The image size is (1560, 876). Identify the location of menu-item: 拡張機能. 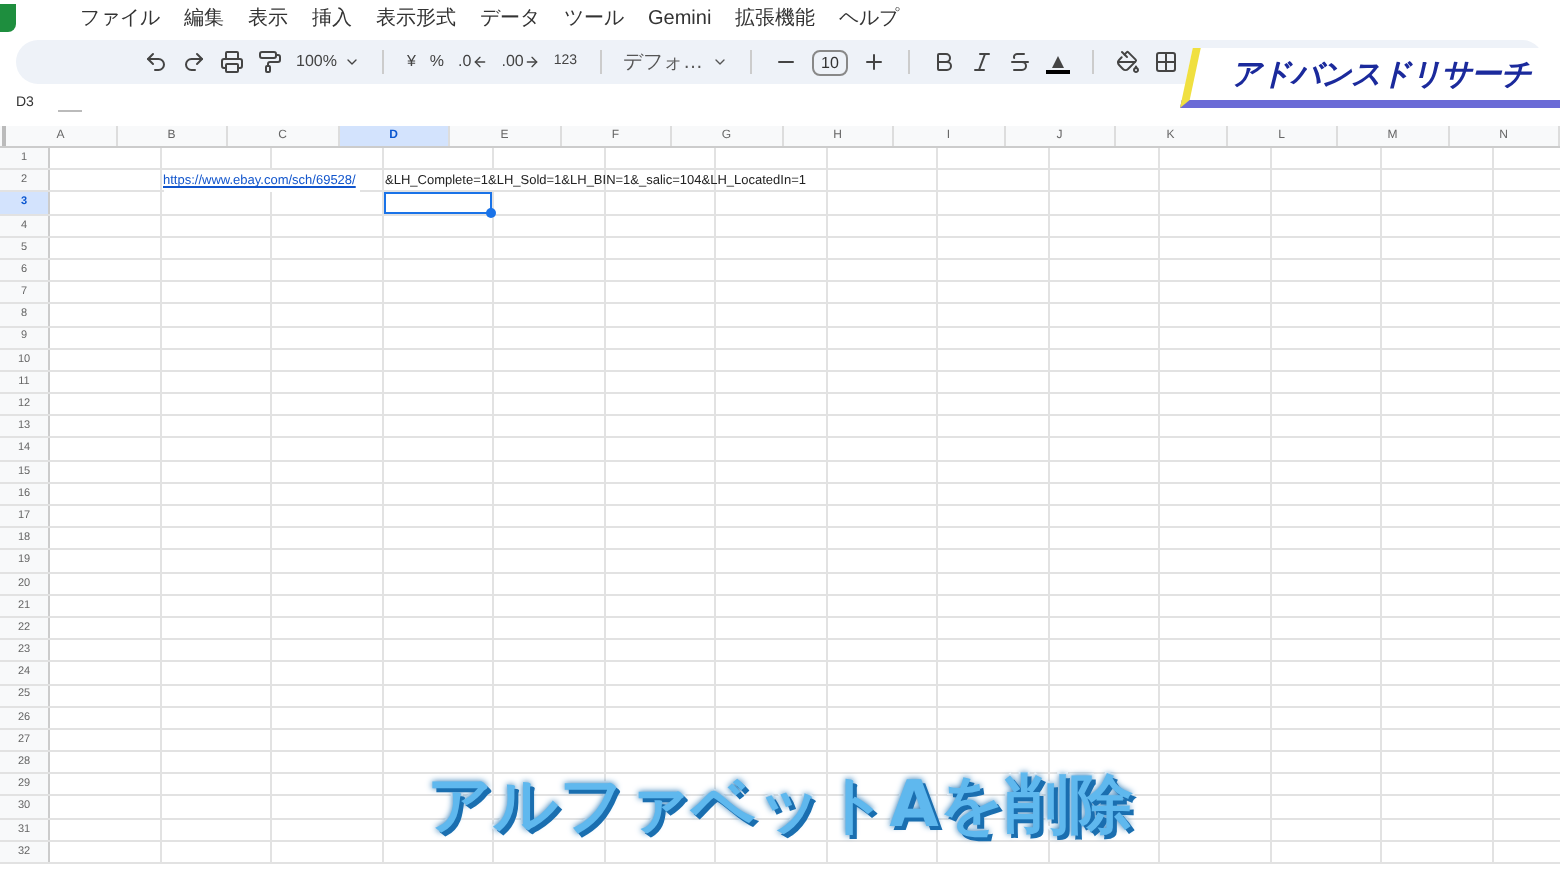
(775, 18).